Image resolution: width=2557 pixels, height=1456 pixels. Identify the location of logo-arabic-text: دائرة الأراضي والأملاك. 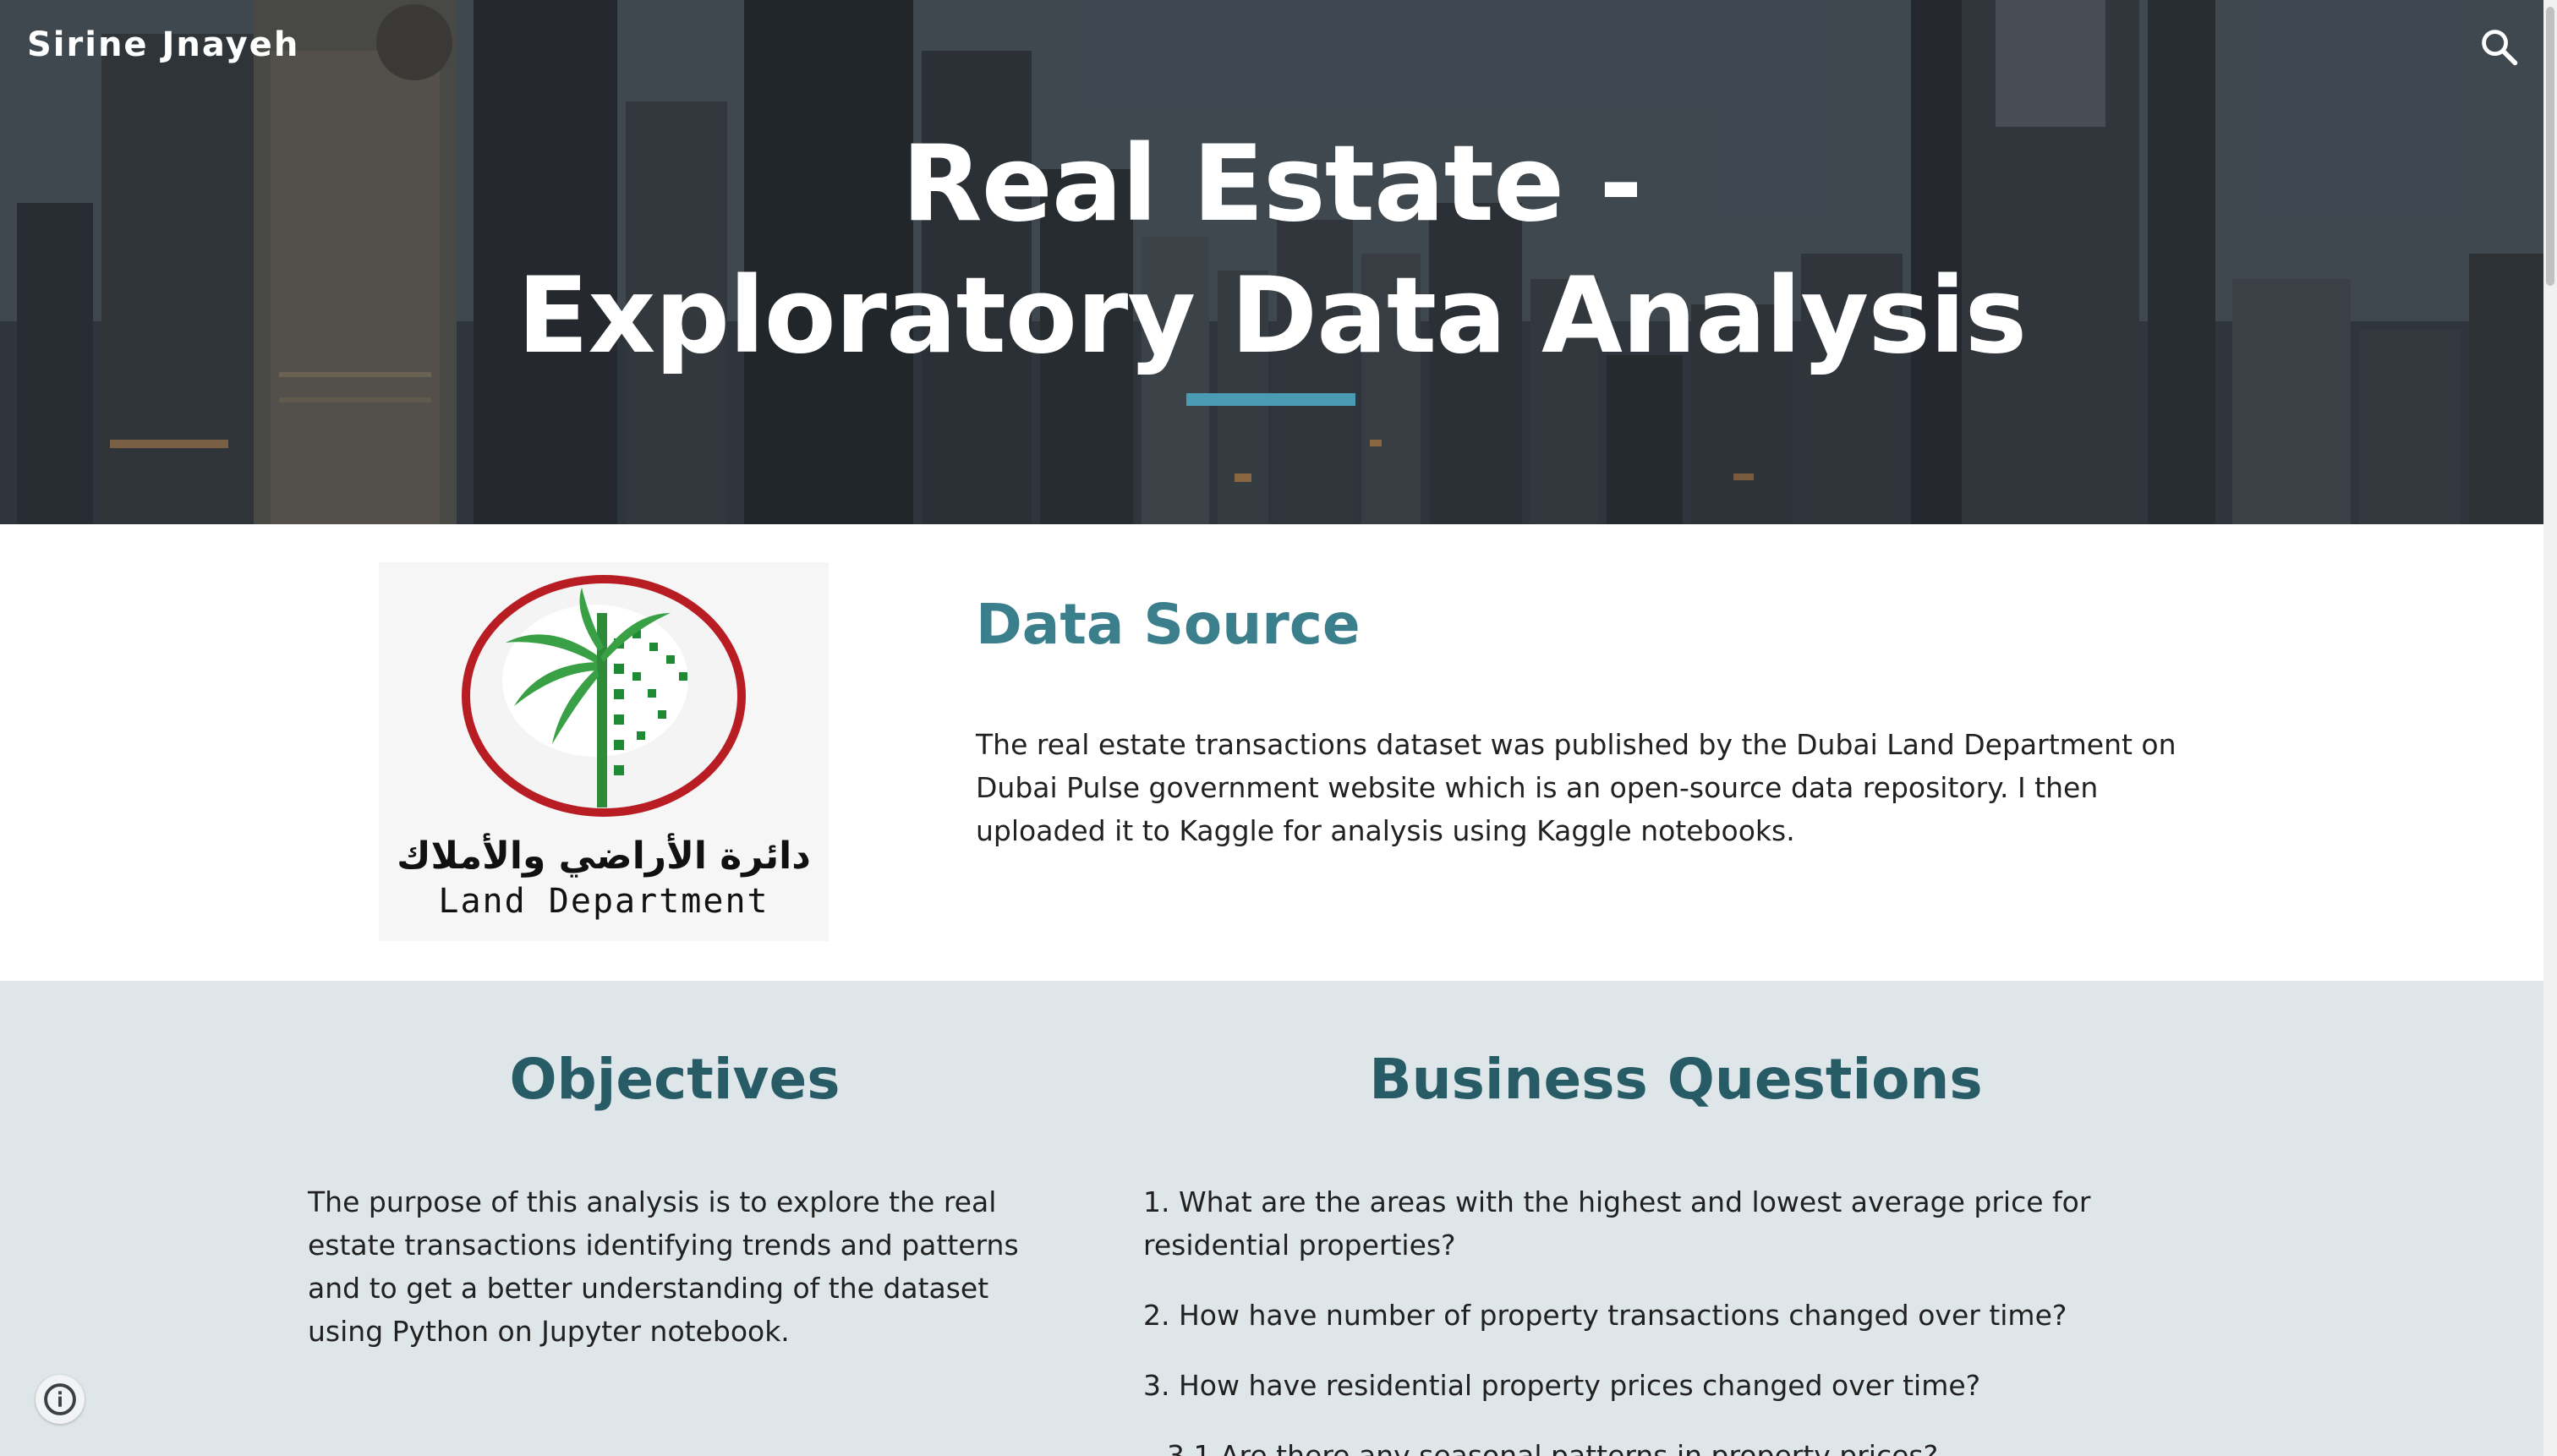
(604, 856).